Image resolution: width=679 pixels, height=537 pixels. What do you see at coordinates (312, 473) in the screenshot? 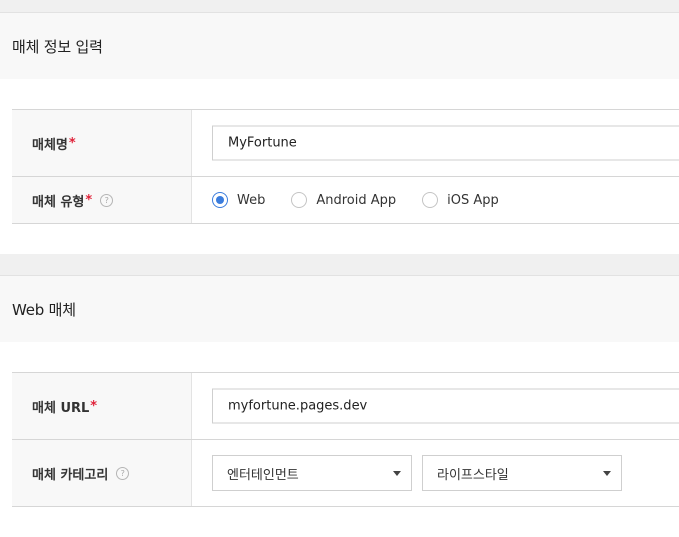
I see `category-primary-select: 엔터테인먼트` at bounding box center [312, 473].